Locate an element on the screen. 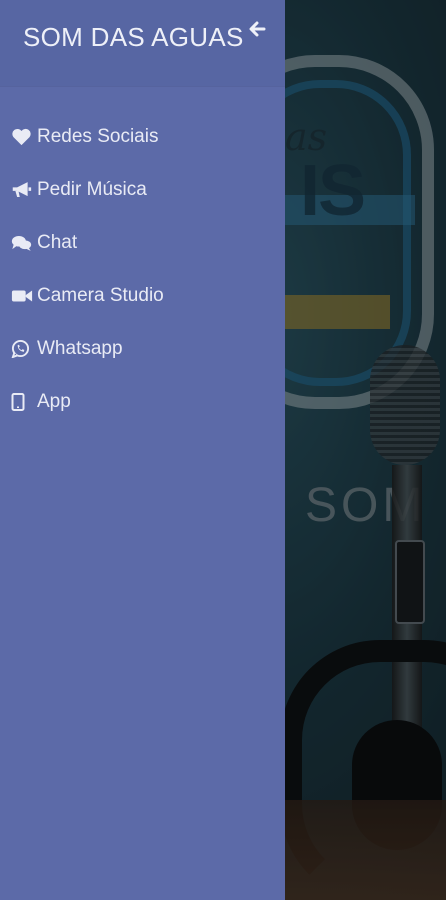  menu-item-camera-studio: Camera Studio is located at coordinates (142, 295).